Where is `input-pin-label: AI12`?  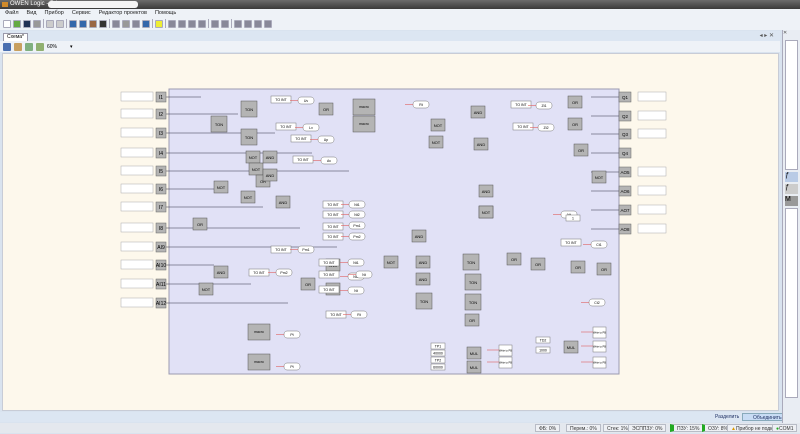 input-pin-label: AI12 is located at coordinates (161, 304).